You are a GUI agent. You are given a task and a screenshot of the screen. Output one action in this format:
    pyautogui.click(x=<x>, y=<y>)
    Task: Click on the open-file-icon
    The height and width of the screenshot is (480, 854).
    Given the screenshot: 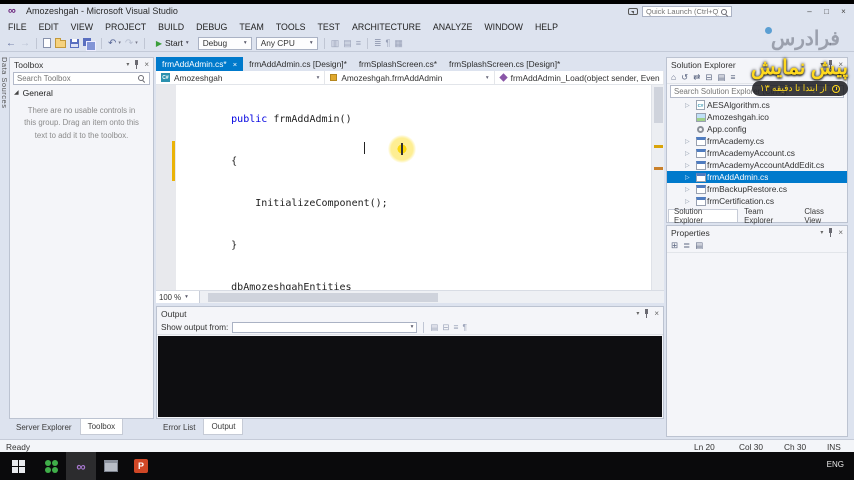 What is the action you would take?
    pyautogui.click(x=60, y=43)
    